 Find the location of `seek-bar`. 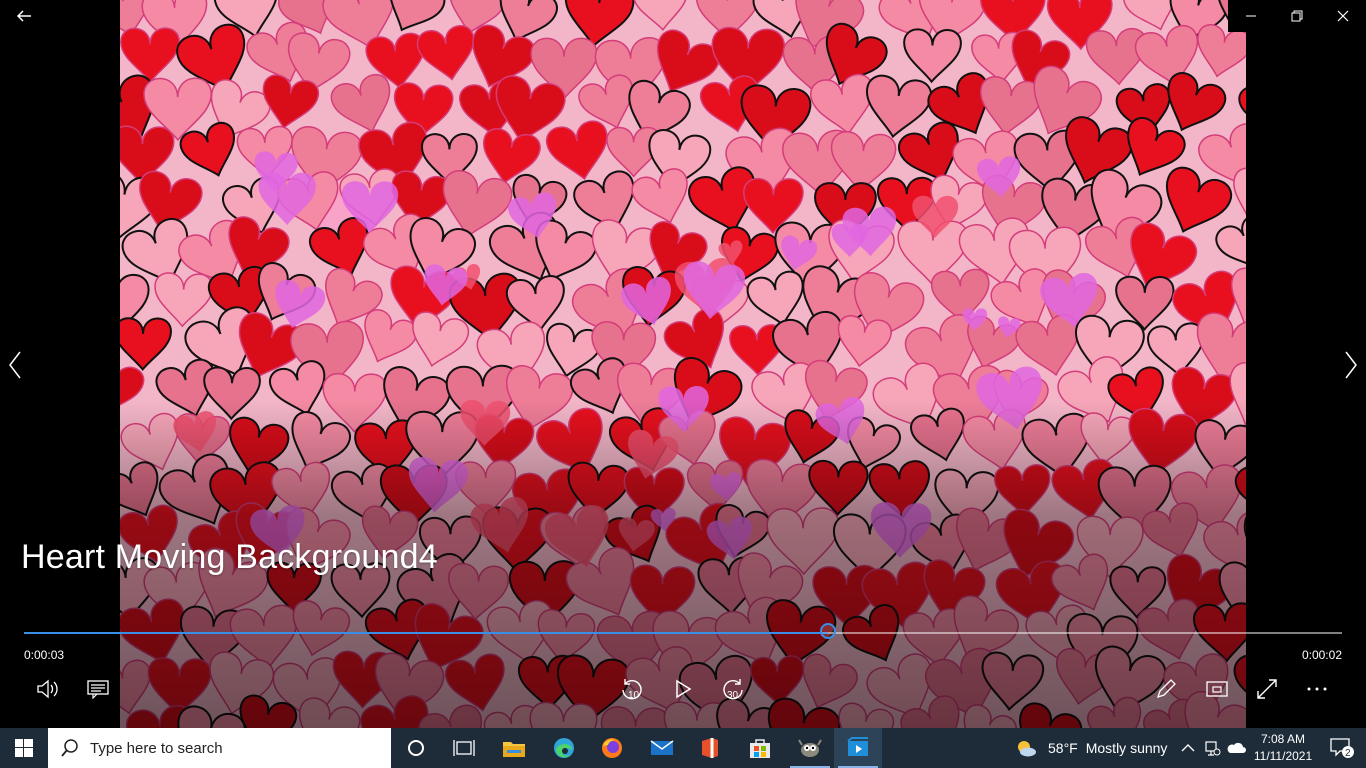

seek-bar is located at coordinates (683, 631).